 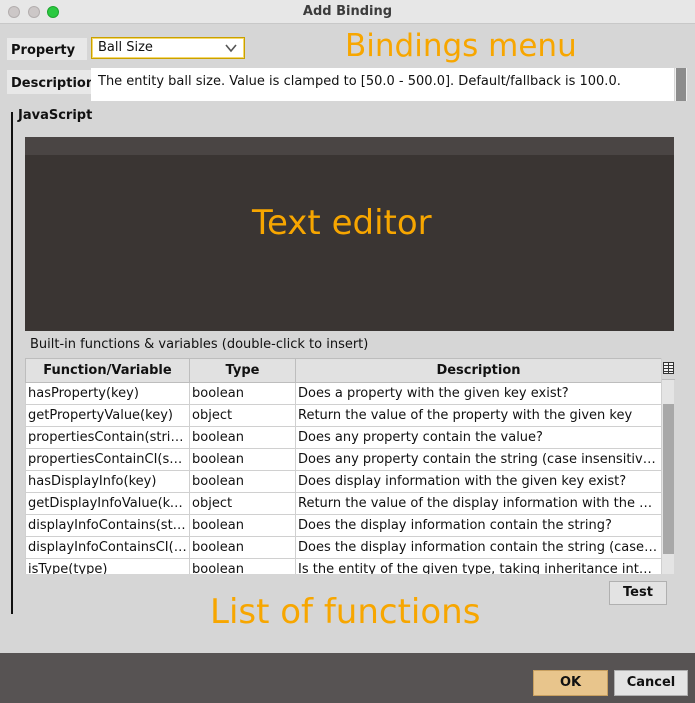 I want to click on property-select-value: Ball Size, so click(x=125, y=47).